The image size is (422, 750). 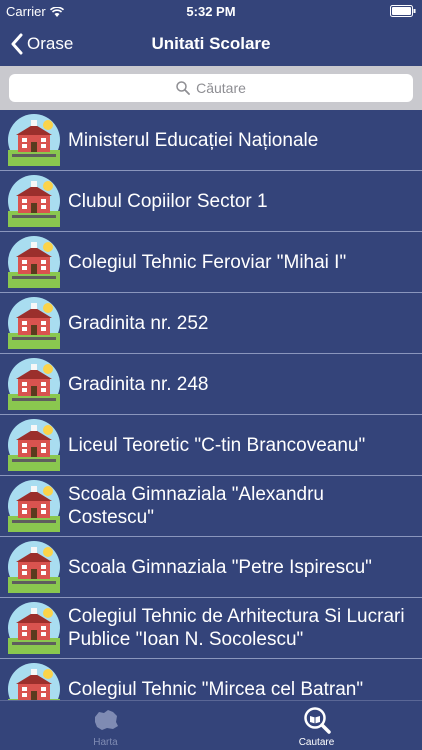 I want to click on page-title: Unitati Scolare, so click(x=211, y=43).